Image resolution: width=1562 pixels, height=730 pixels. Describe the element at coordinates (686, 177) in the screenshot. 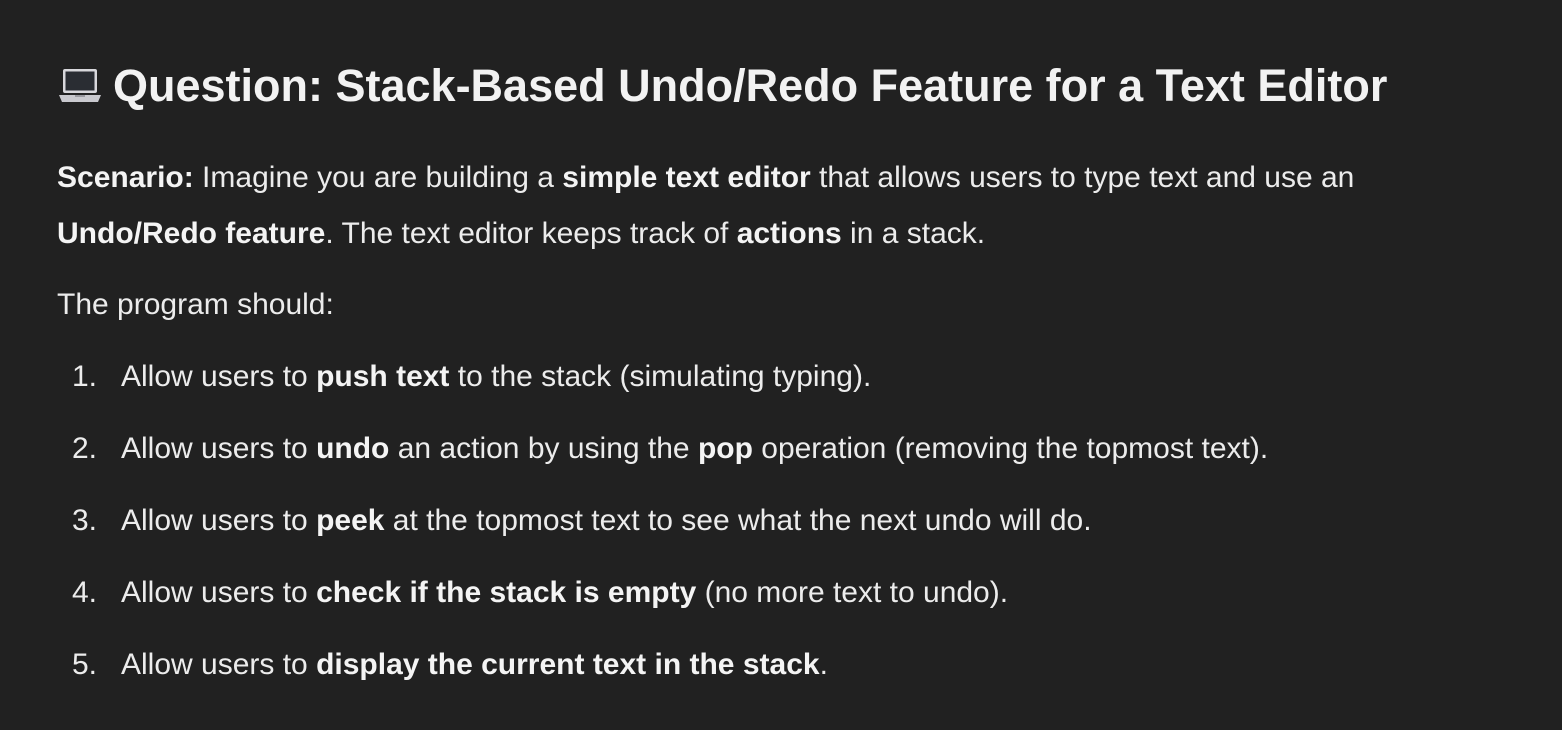

I see `scenario-emphasis: simple text editor` at that location.